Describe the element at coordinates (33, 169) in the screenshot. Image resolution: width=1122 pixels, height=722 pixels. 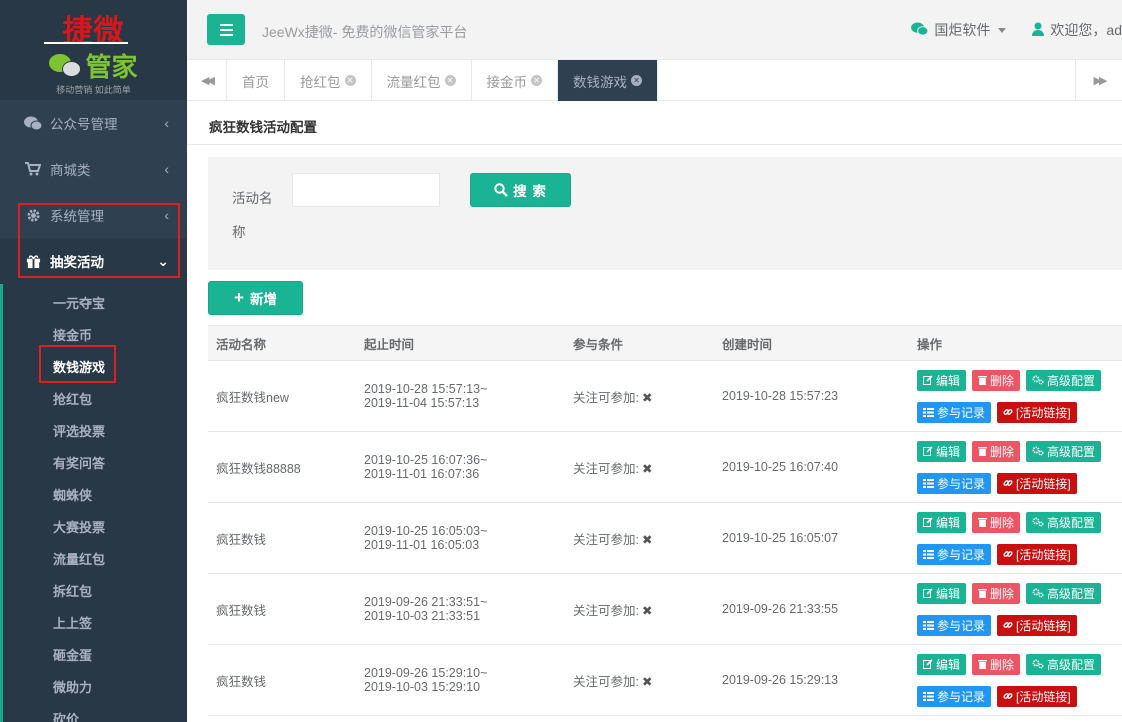
I see `cart-icon` at that location.